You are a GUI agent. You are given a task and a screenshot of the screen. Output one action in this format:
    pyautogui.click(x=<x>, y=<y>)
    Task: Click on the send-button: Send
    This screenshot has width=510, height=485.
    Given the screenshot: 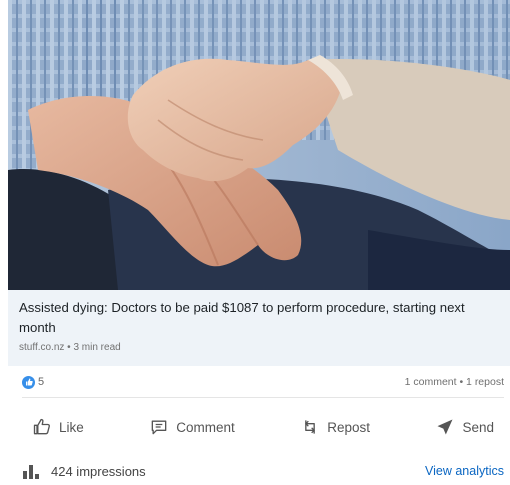 What is the action you would take?
    pyautogui.click(x=464, y=427)
    